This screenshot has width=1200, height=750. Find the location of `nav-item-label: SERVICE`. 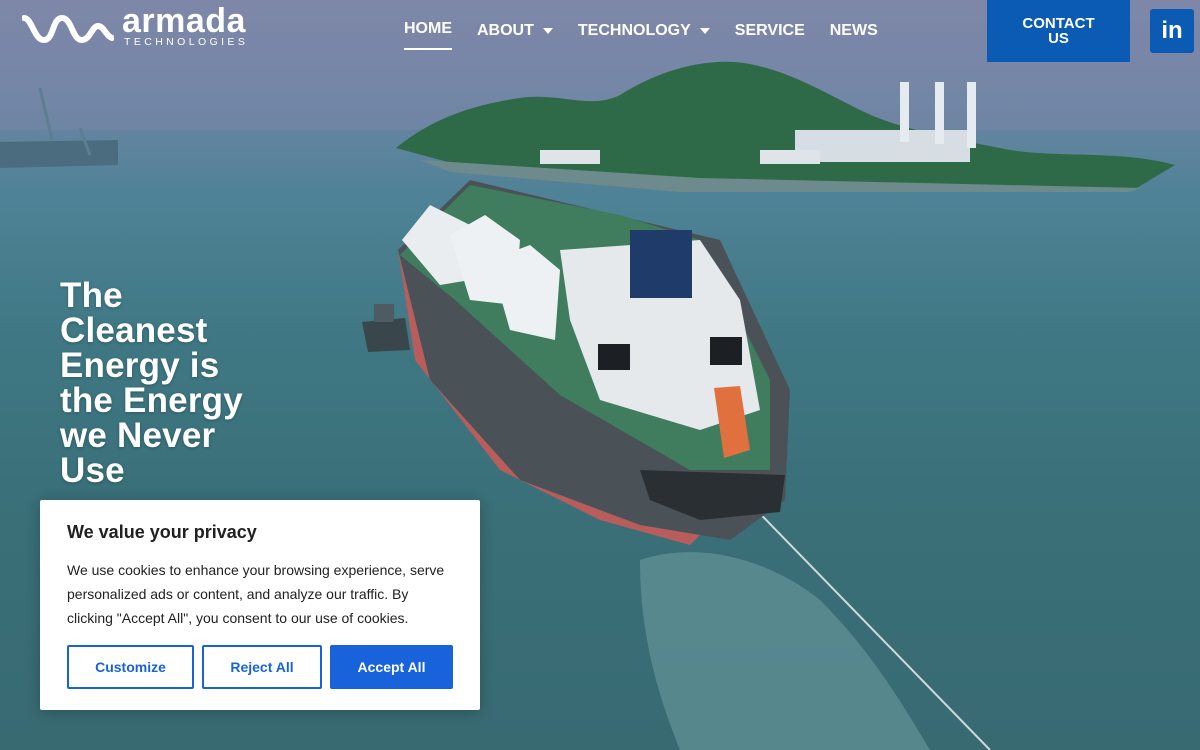

nav-item-label: SERVICE is located at coordinates (769, 30).